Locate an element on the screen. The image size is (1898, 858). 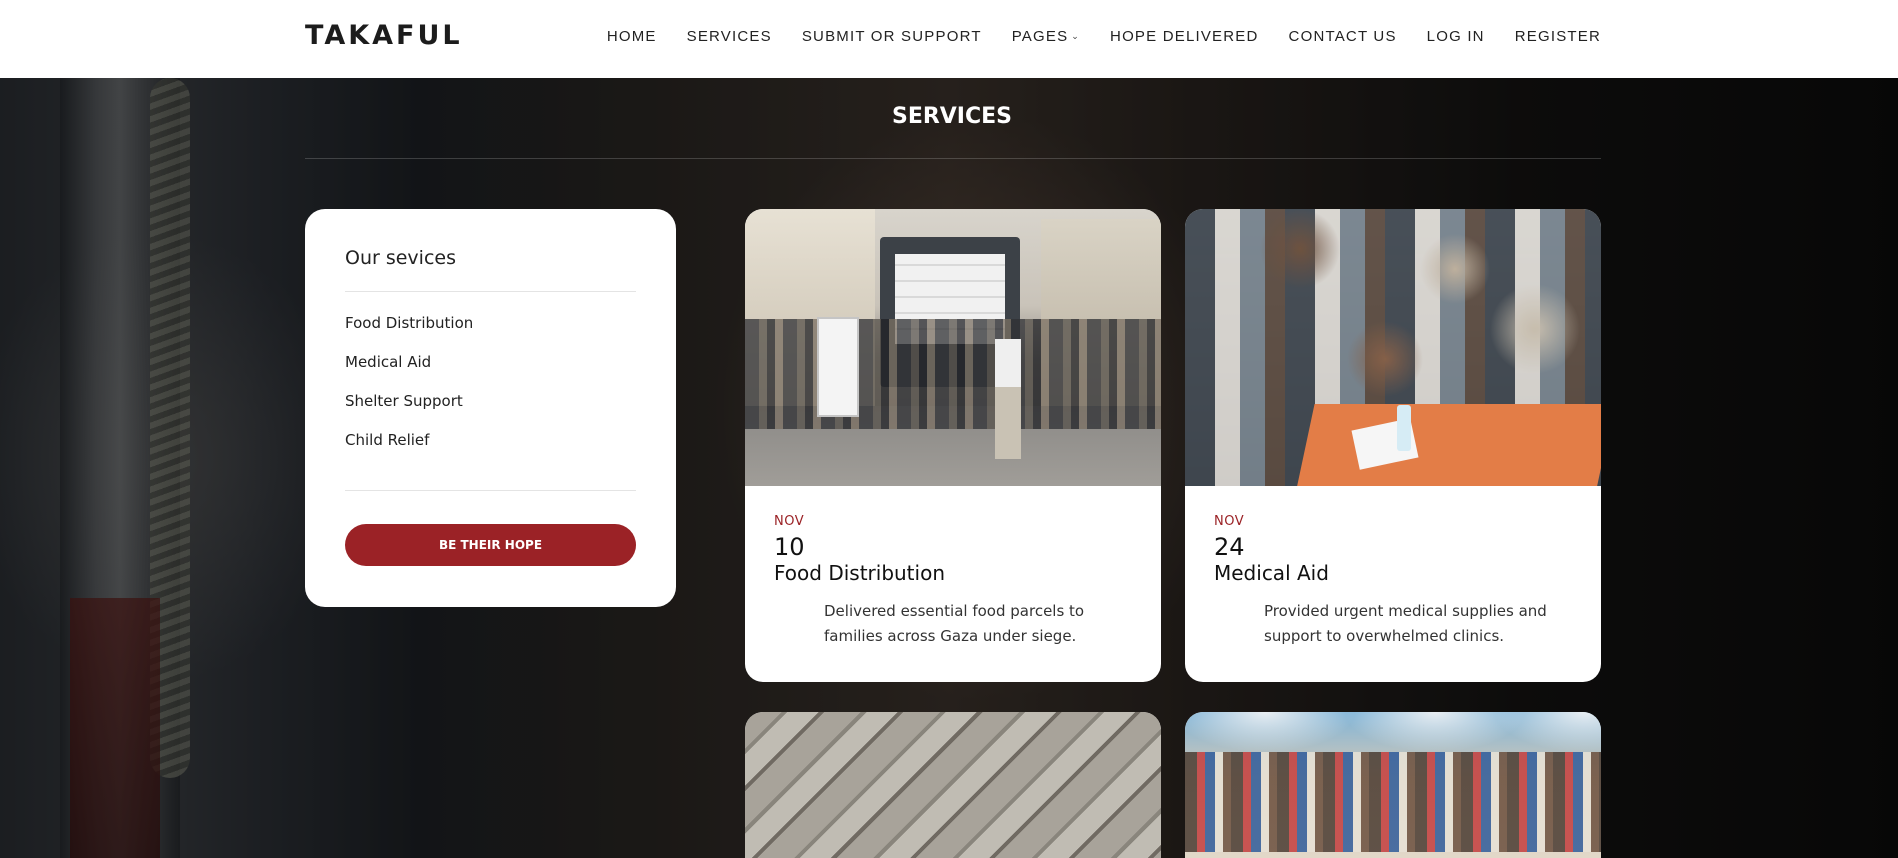
nav-services: SERVICES is located at coordinates (729, 36).